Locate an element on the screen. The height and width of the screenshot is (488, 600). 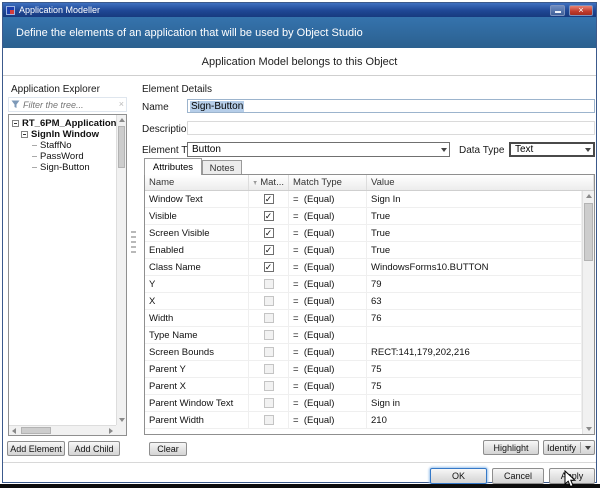
table-row: Screen Visible ✓ = (Equal) True is located at coordinates (363, 233).